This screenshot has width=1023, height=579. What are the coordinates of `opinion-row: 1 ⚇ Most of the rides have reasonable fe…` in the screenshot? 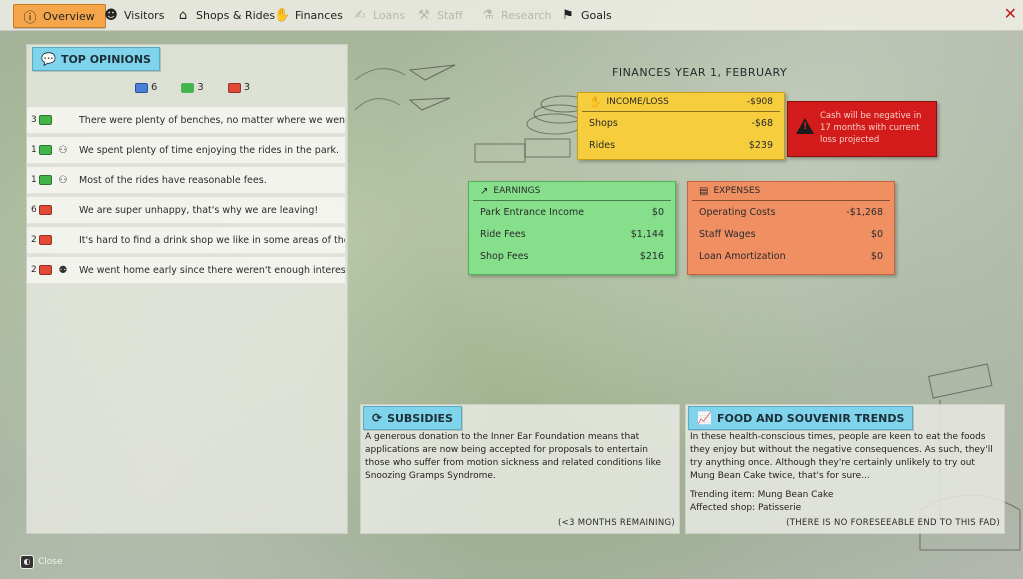 It's located at (186, 180).